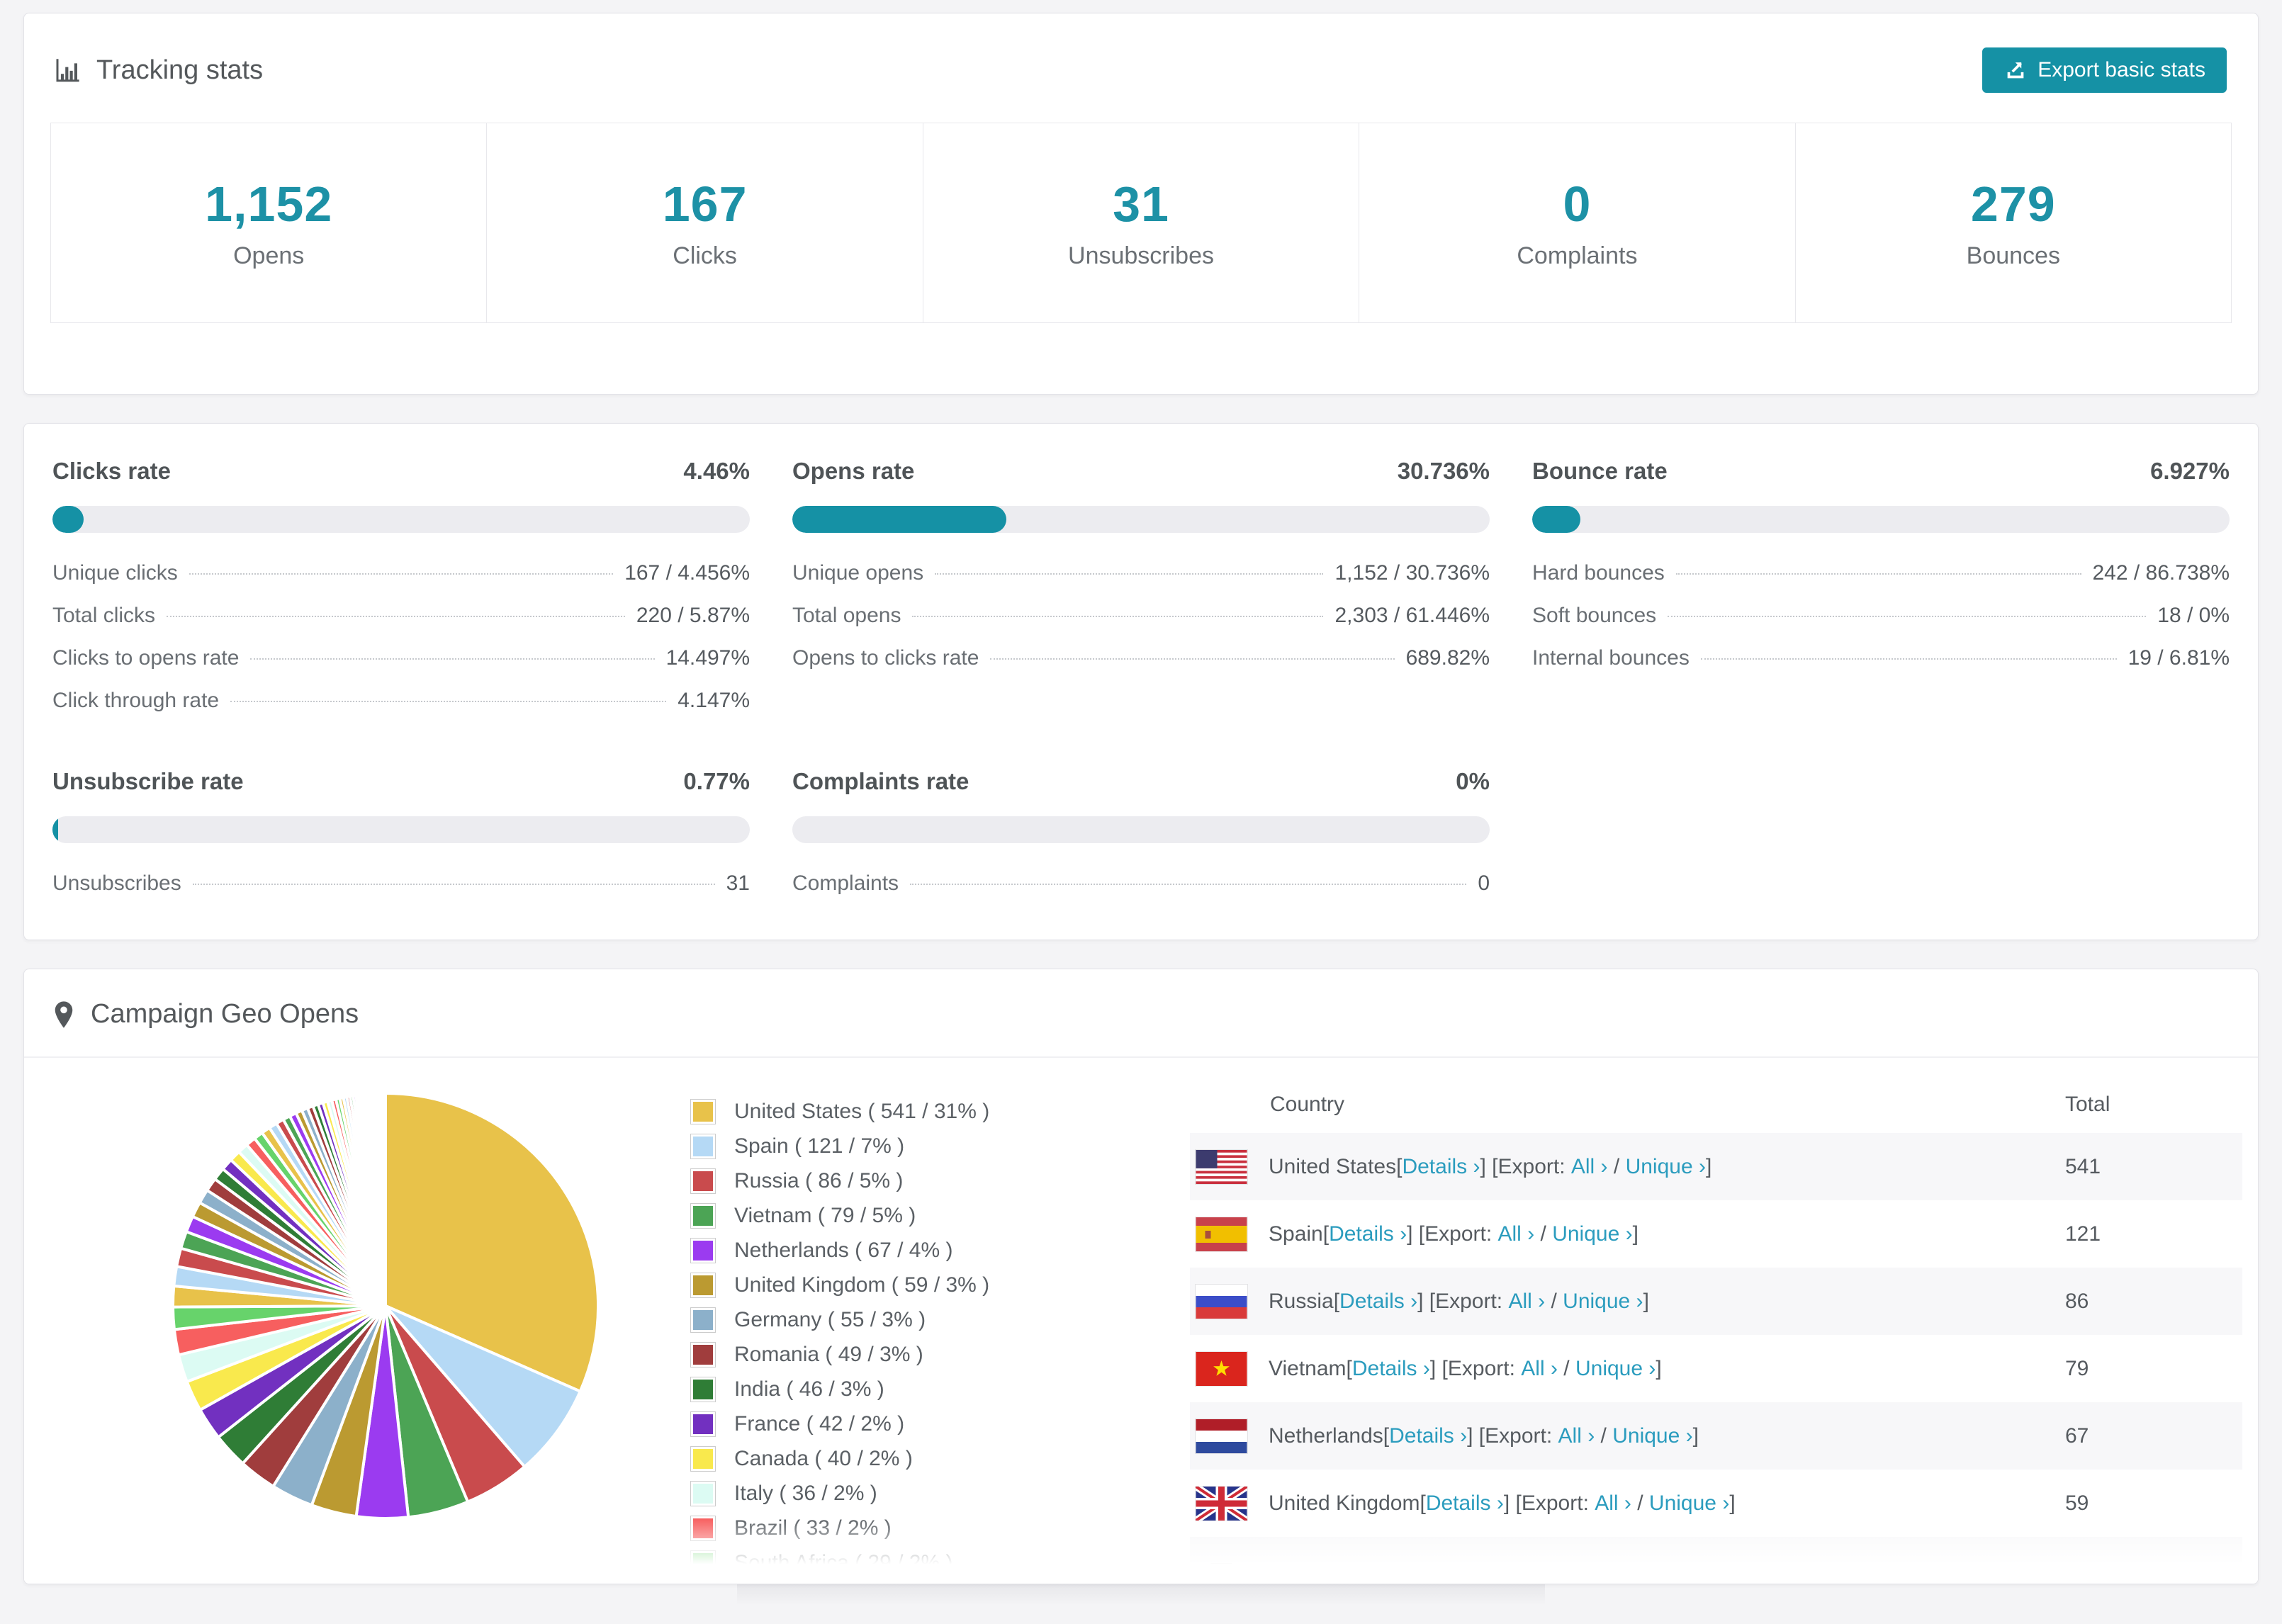 The height and width of the screenshot is (1624, 2282). Describe the element at coordinates (714, 701) in the screenshot. I see `detail-value: 4.147%` at that location.